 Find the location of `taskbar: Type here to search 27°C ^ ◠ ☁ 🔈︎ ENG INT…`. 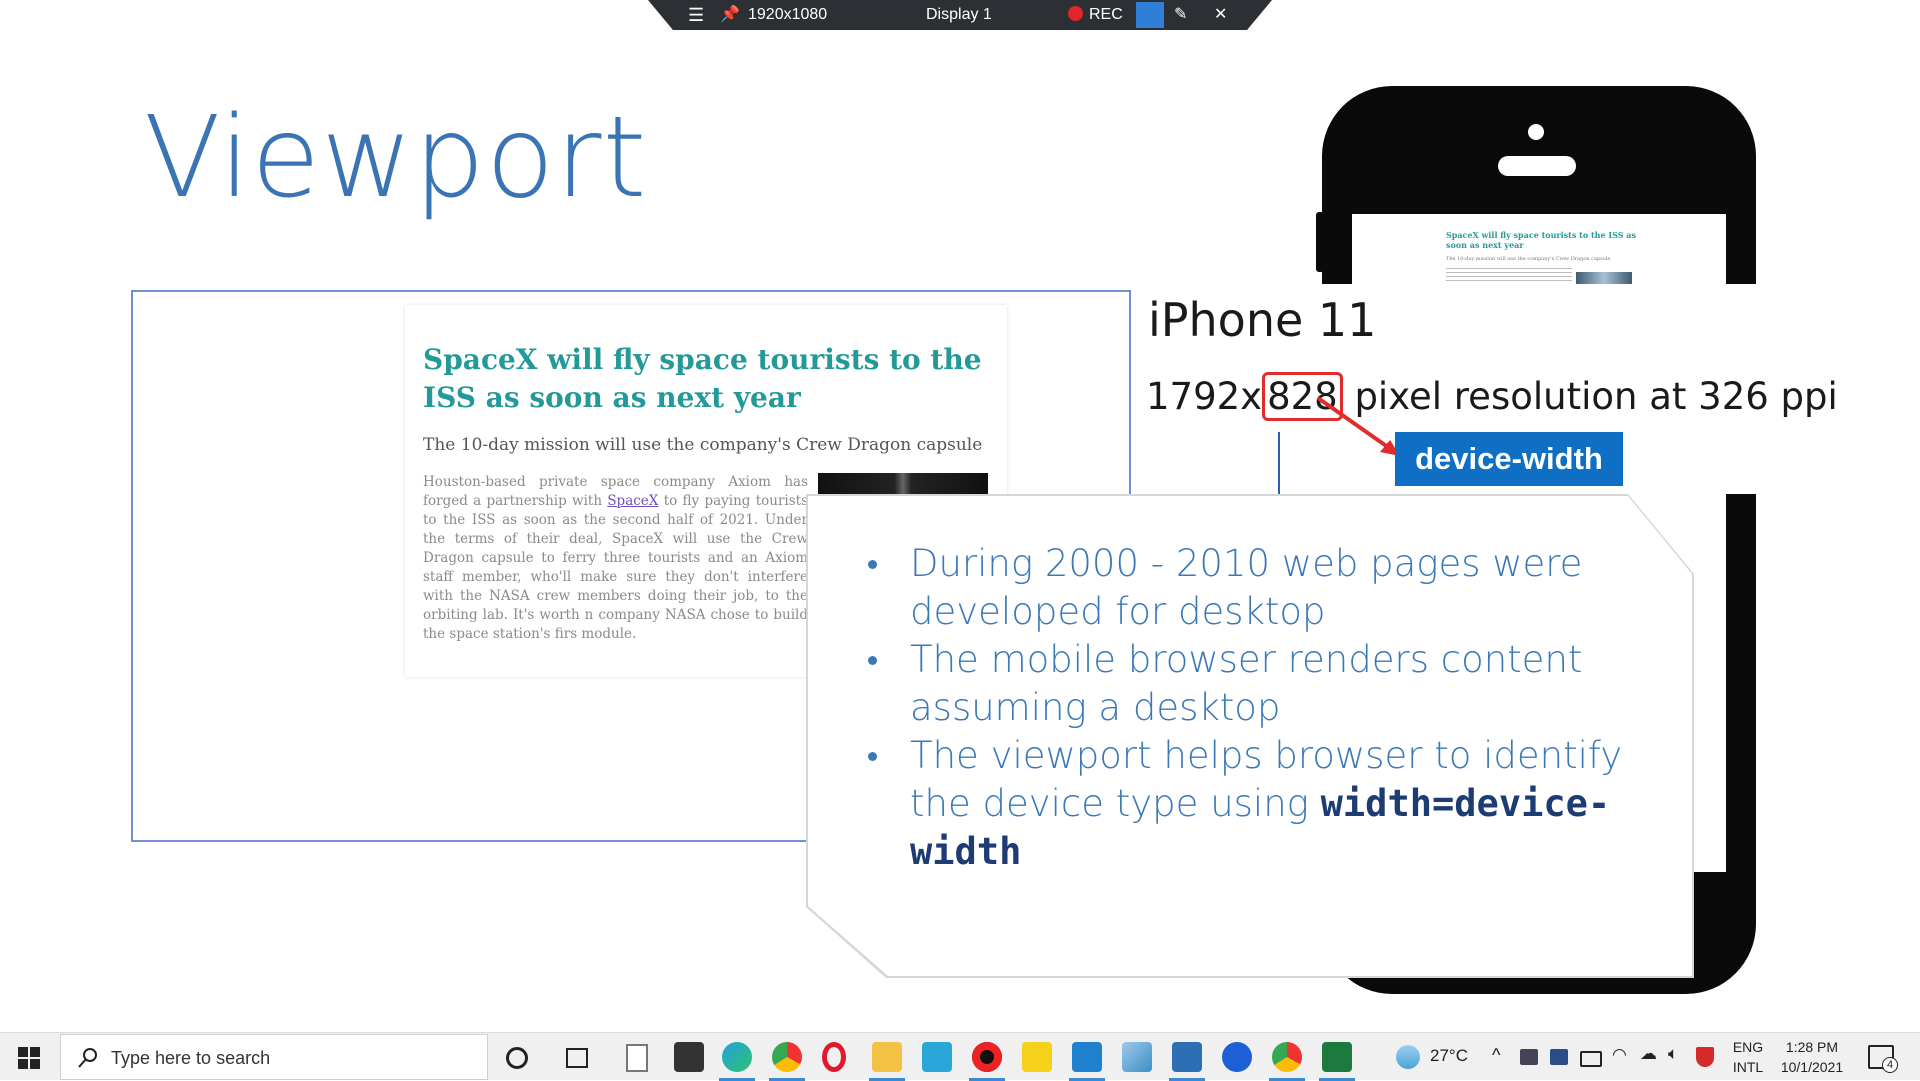

taskbar: Type here to search 27°C ^ ◠ ☁ 🔈︎ ENG INT… is located at coordinates (960, 1056).